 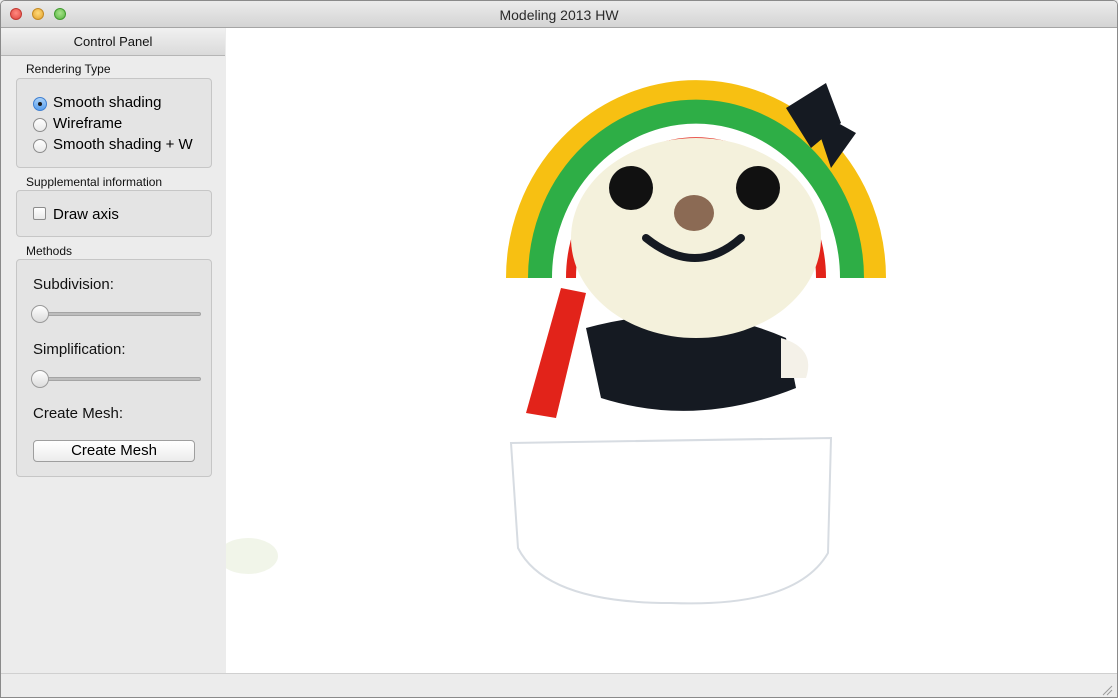 I want to click on option-wireframe: Wireframe, so click(x=87, y=123).